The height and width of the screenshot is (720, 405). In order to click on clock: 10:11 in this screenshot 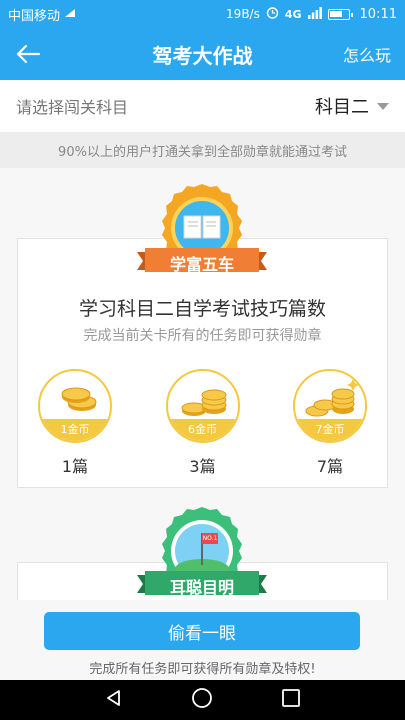, I will do `click(378, 14)`.